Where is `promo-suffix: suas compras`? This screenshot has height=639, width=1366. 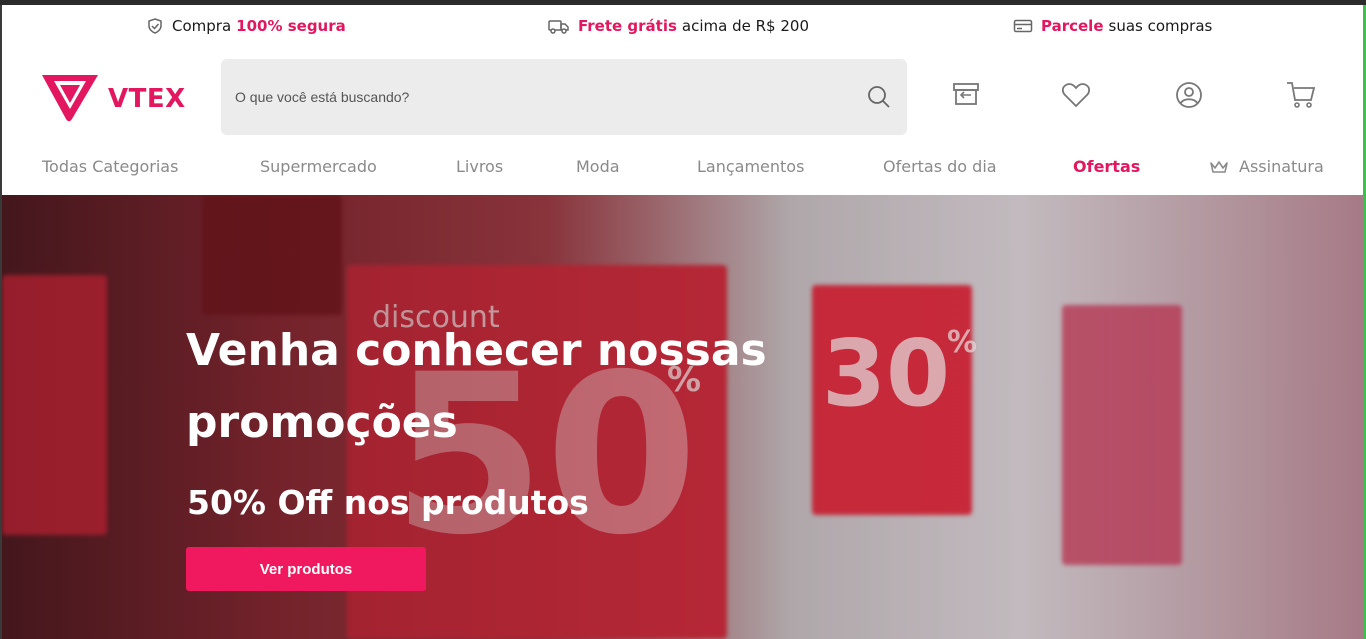
promo-suffix: suas compras is located at coordinates (1160, 26).